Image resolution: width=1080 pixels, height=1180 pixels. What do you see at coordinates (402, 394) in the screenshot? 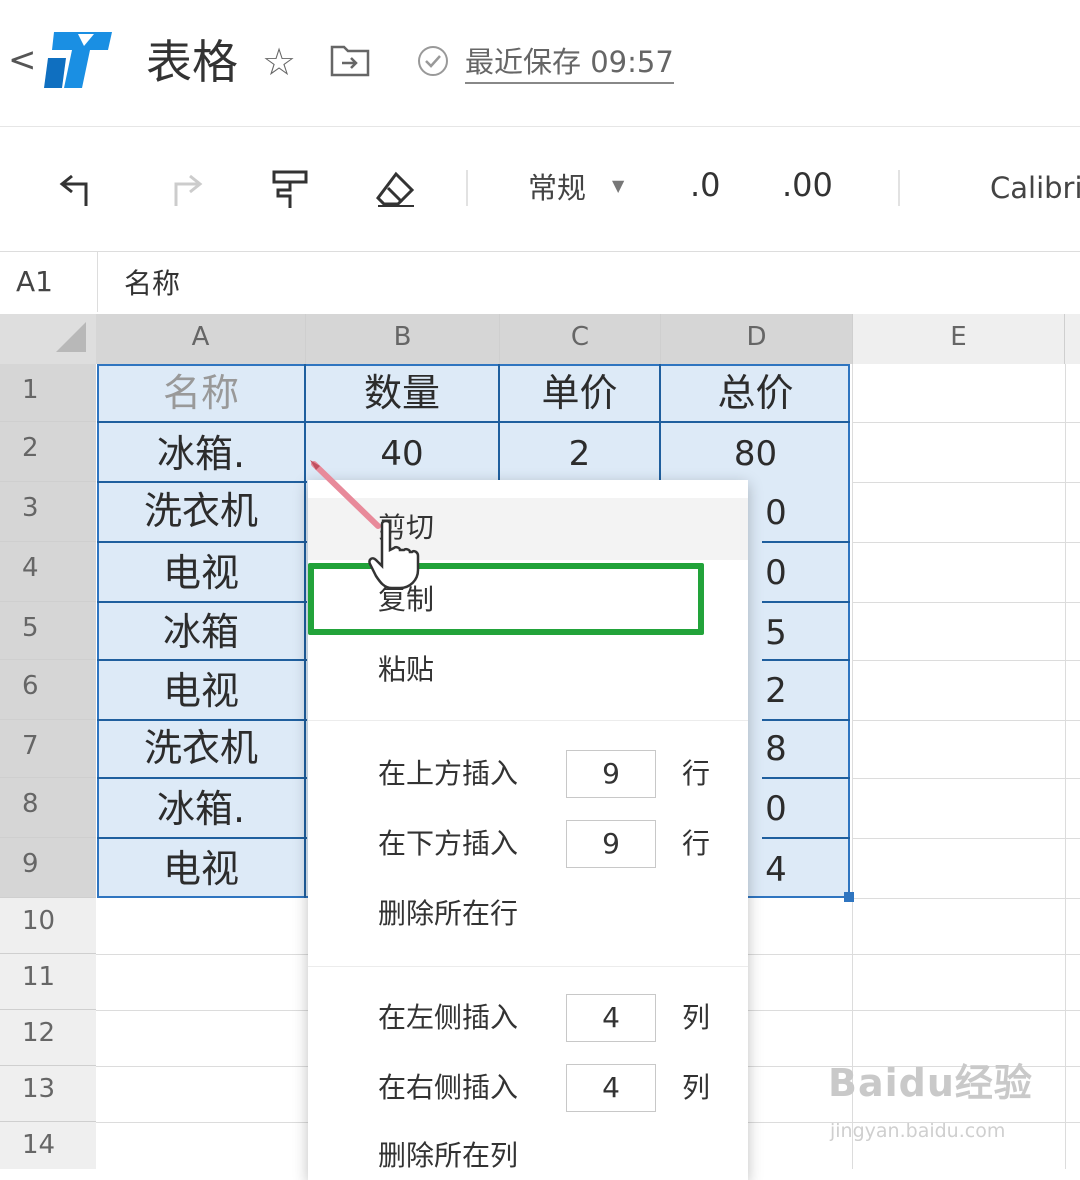
I see `cell-b1: 数量` at bounding box center [402, 394].